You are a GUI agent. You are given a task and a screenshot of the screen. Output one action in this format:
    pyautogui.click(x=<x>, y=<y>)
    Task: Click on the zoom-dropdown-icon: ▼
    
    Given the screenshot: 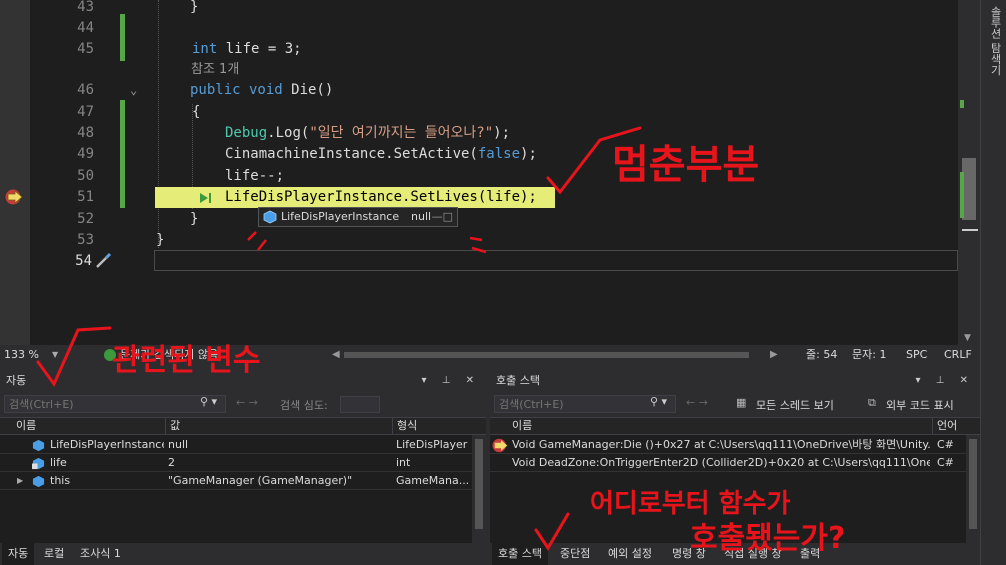 What is the action you would take?
    pyautogui.click(x=55, y=355)
    